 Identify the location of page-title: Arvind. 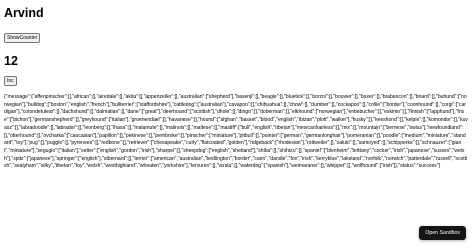
(24, 13).